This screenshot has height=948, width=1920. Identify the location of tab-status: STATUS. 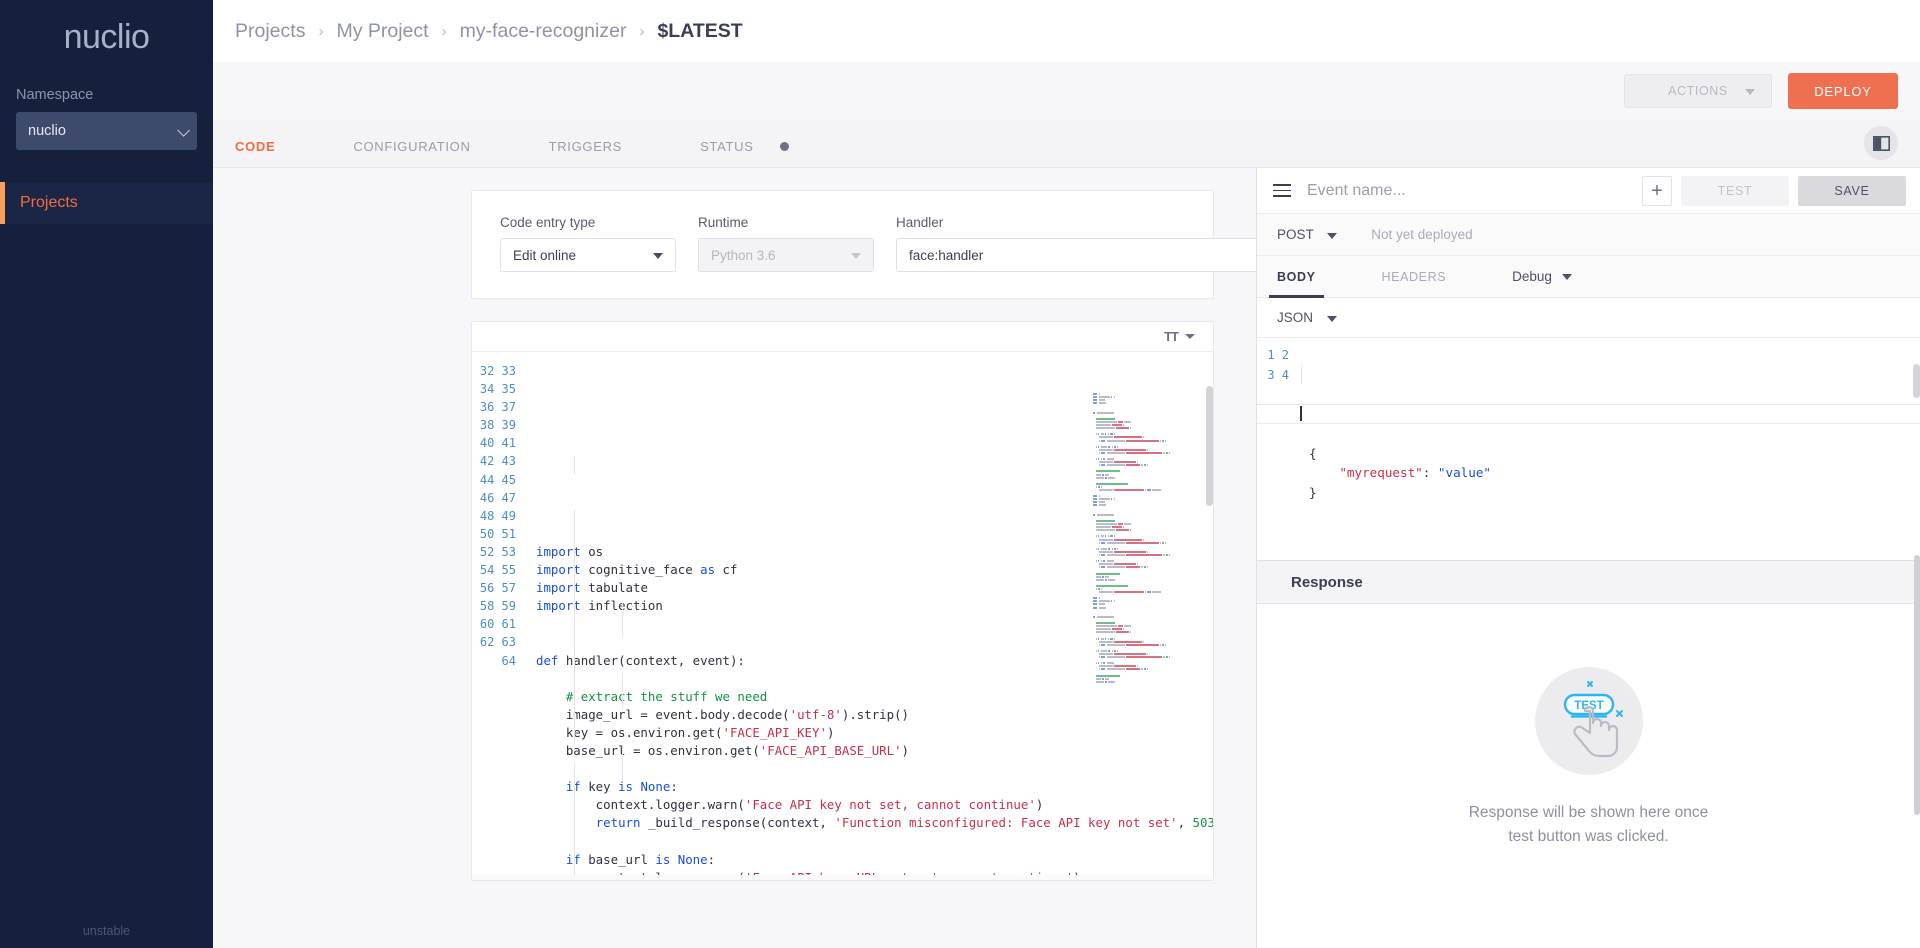
(727, 153).